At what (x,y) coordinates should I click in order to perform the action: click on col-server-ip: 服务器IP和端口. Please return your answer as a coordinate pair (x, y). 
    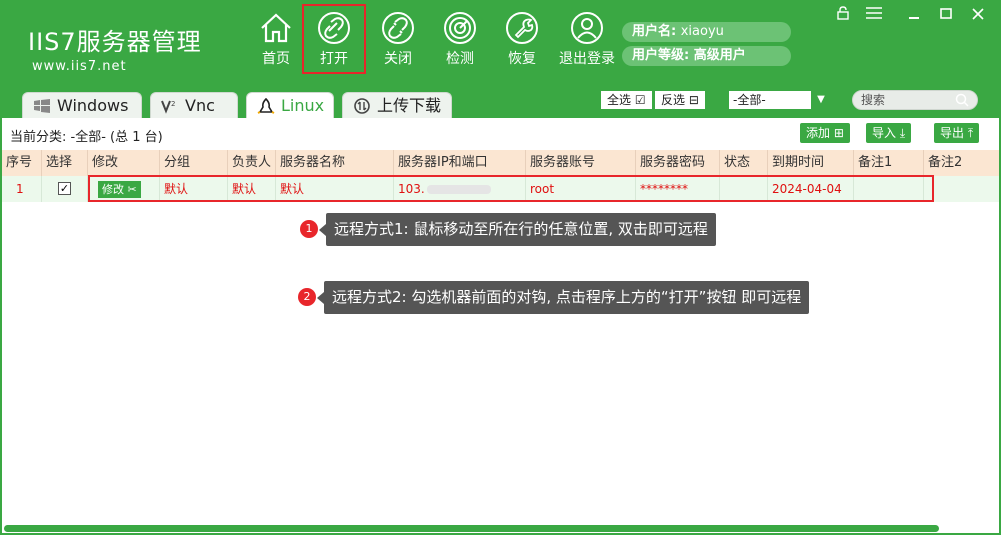
    Looking at the image, I should click on (460, 163).